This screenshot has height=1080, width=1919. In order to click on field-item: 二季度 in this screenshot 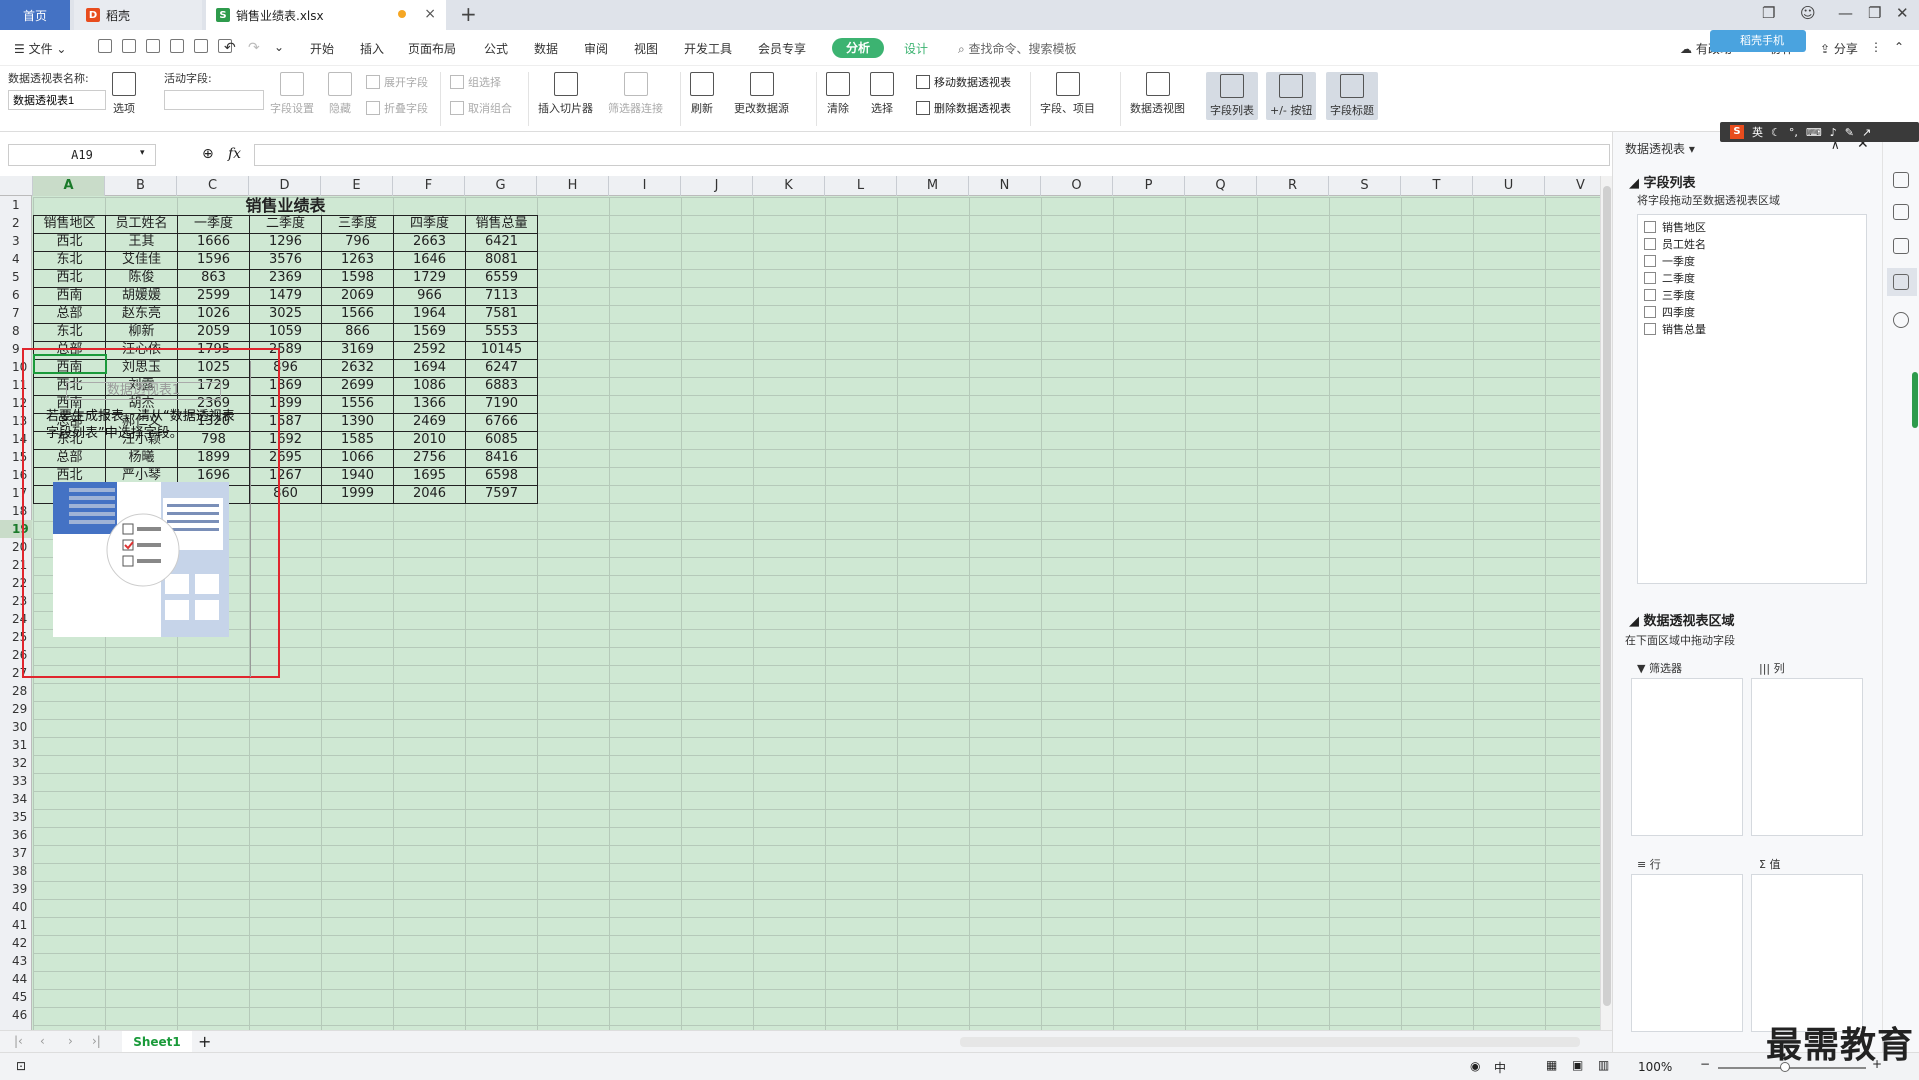, I will do `click(1669, 278)`.